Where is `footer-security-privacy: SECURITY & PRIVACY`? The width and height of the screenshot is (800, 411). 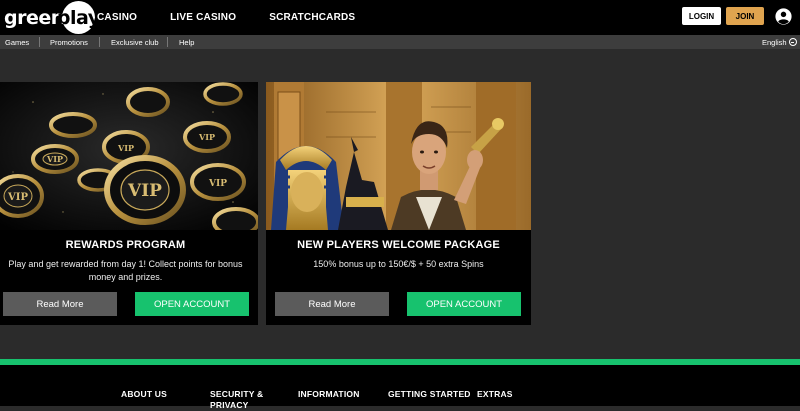 footer-security-privacy: SECURITY & PRIVACY is located at coordinates (240, 400).